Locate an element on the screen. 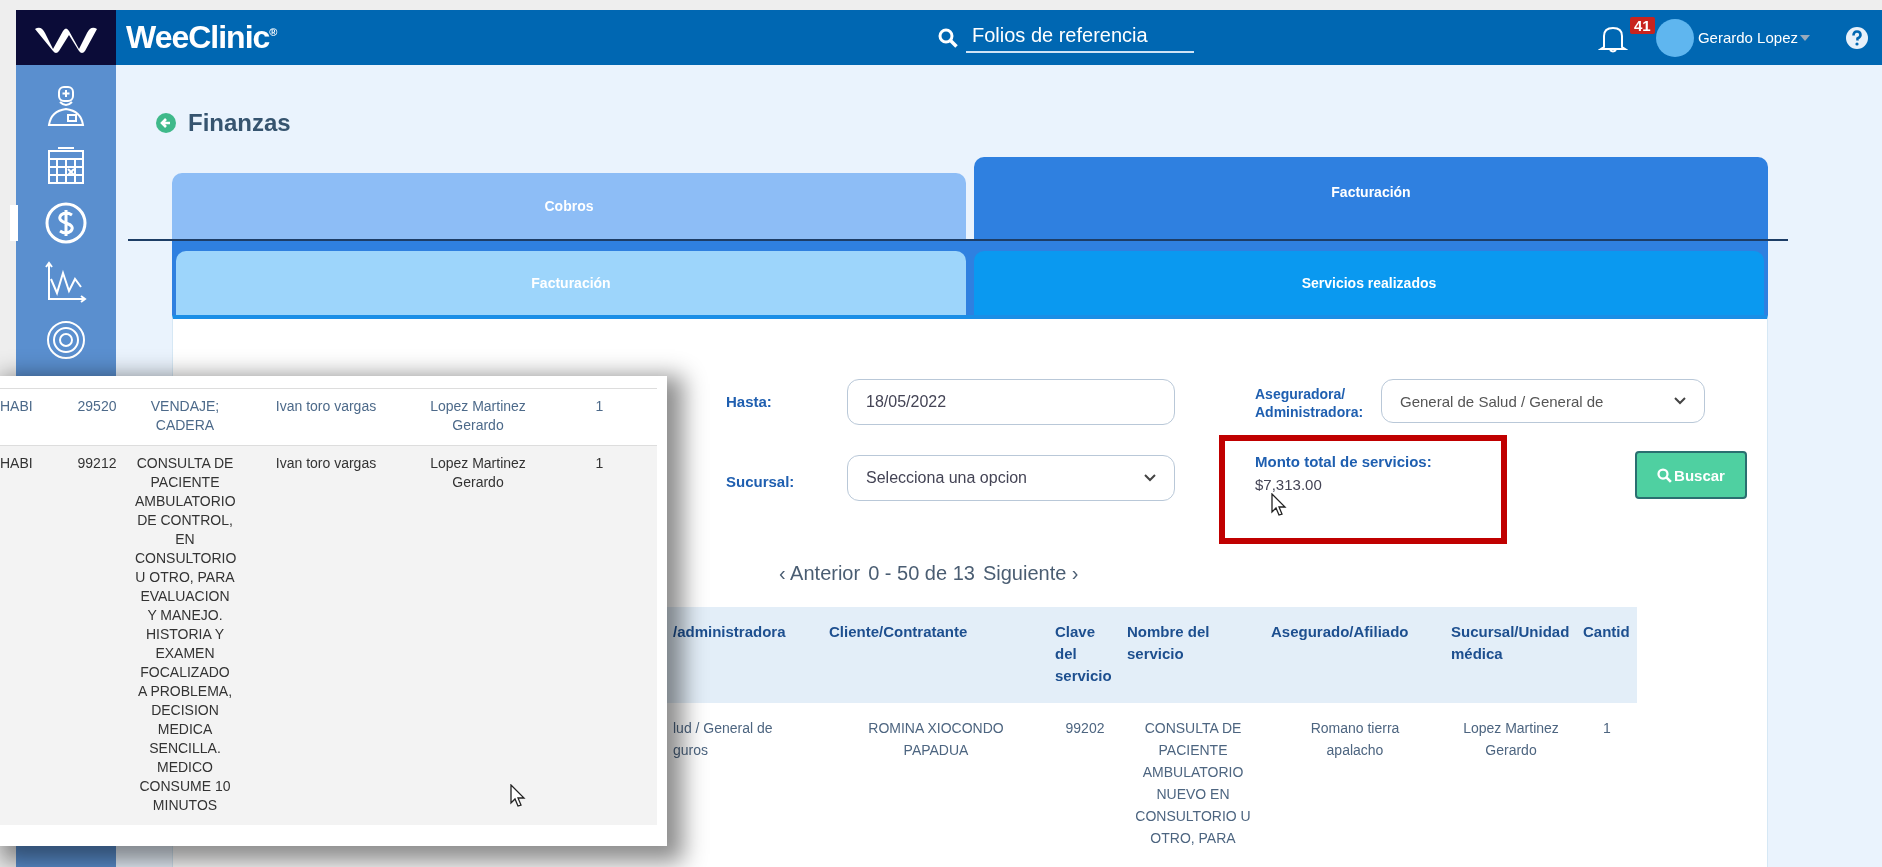 This screenshot has height=867, width=1882. field-label: Aseguradora/ Administradora: is located at coordinates (1310, 403).